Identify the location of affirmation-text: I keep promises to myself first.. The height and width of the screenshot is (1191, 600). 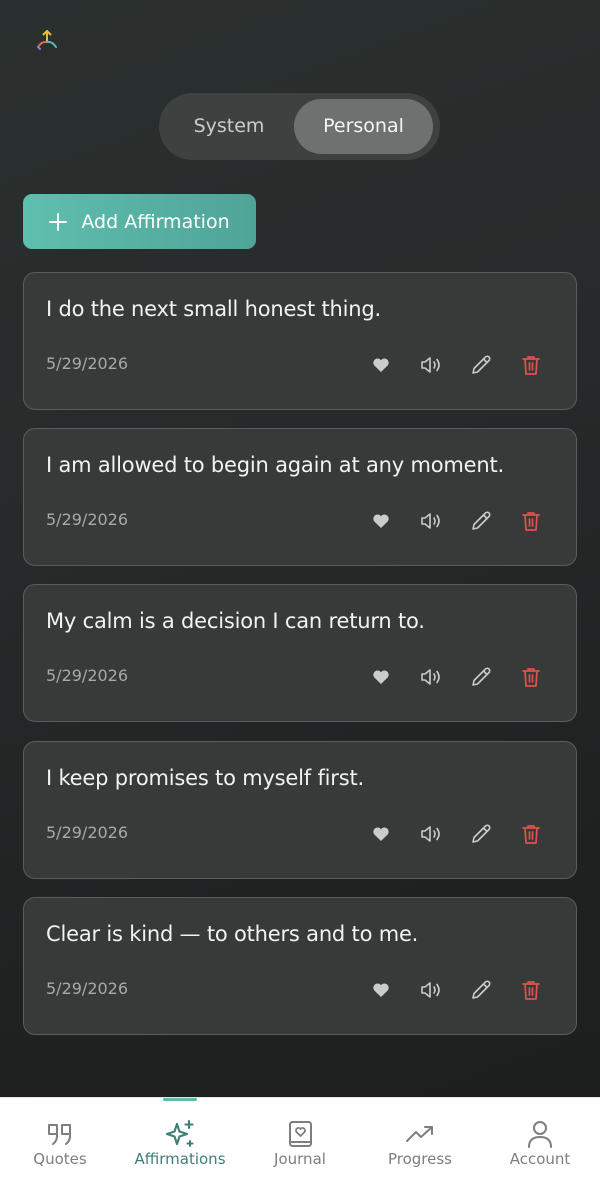
(205, 778).